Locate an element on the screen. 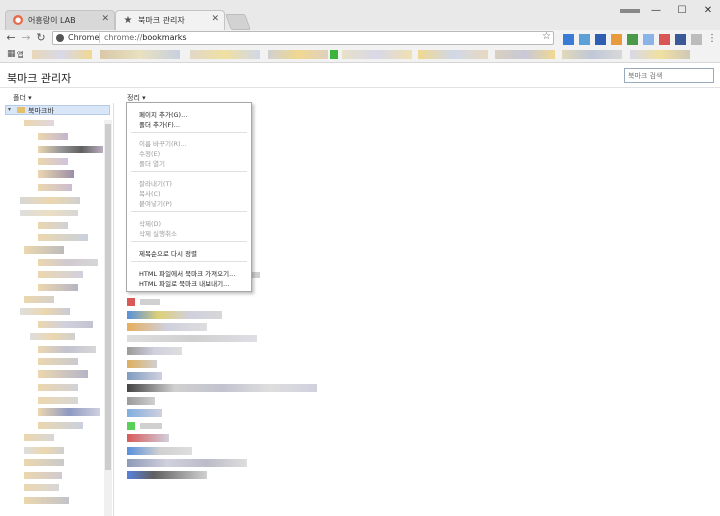 This screenshot has width=720, height=516. bookmark-star-icon: ☆ is located at coordinates (546, 36).